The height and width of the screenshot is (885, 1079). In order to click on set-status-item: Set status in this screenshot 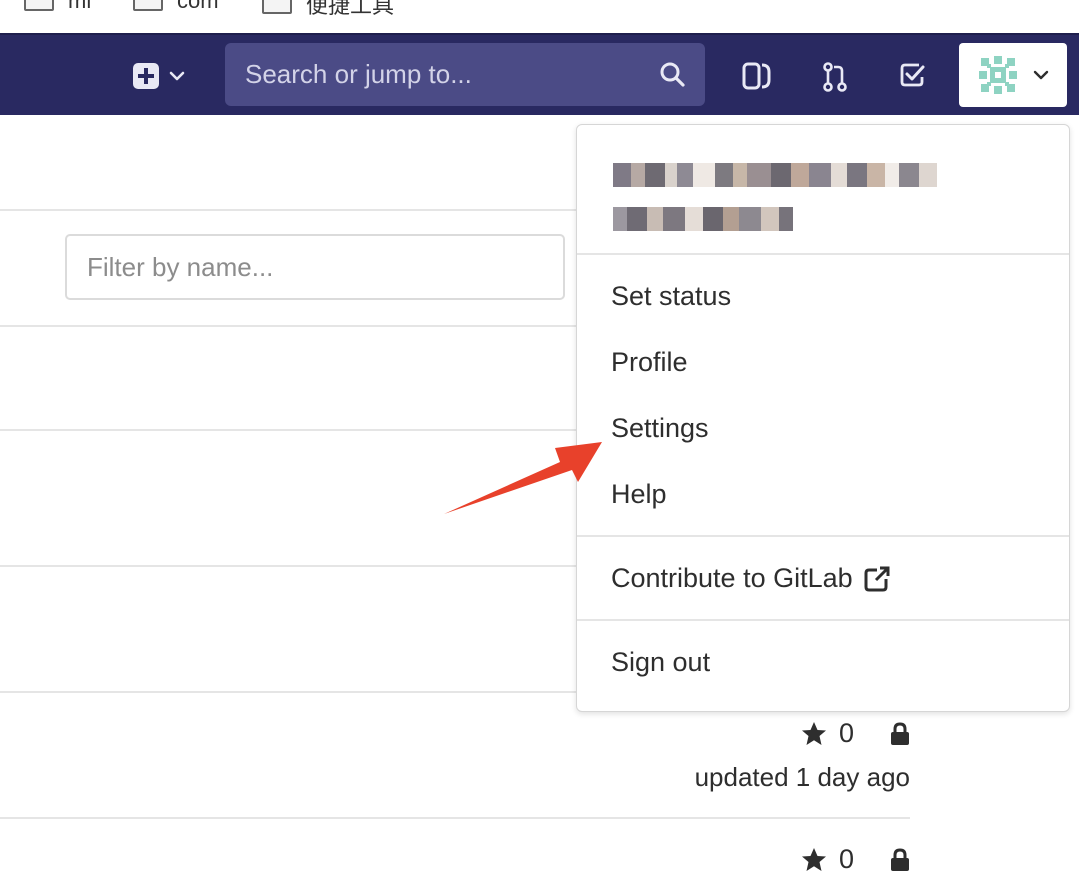, I will do `click(671, 296)`.